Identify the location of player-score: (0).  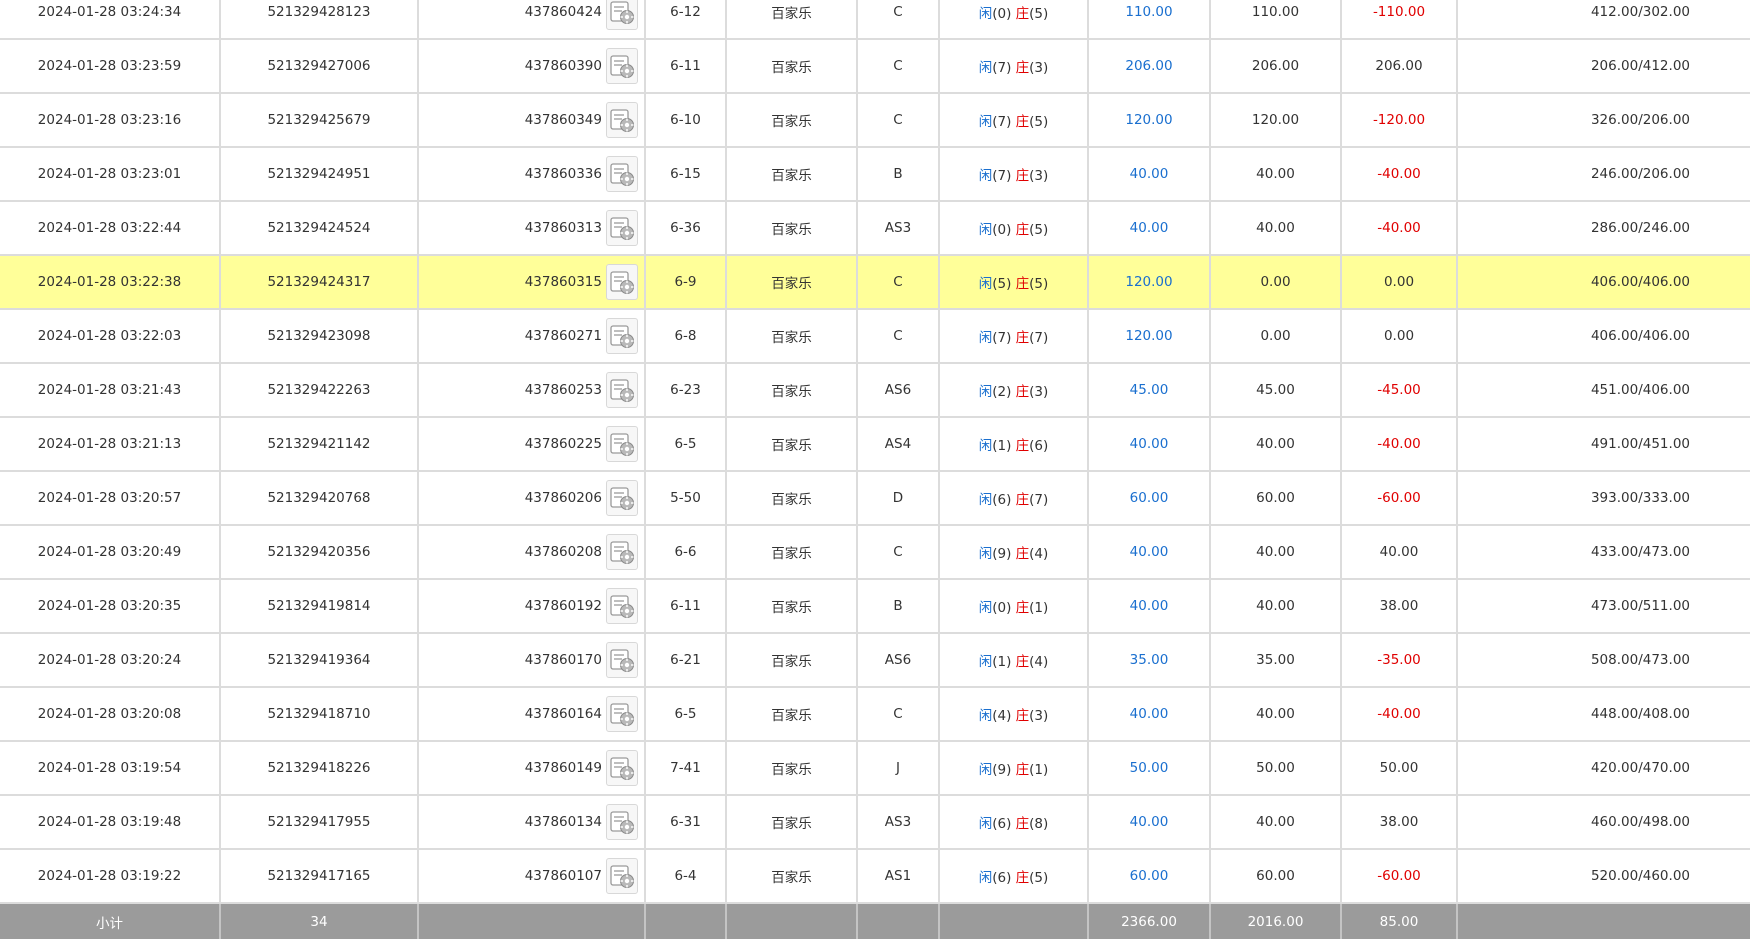
(1002, 14).